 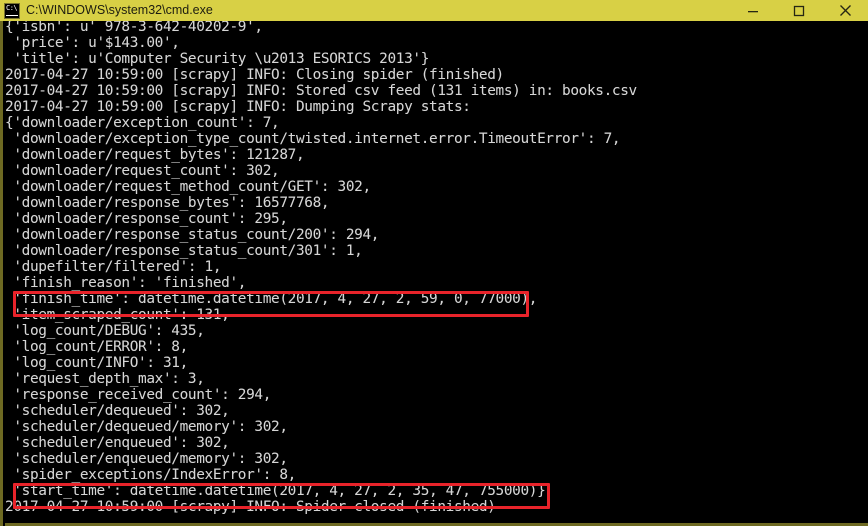 What do you see at coordinates (4, 273) in the screenshot?
I see `window-border-left-inner` at bounding box center [4, 273].